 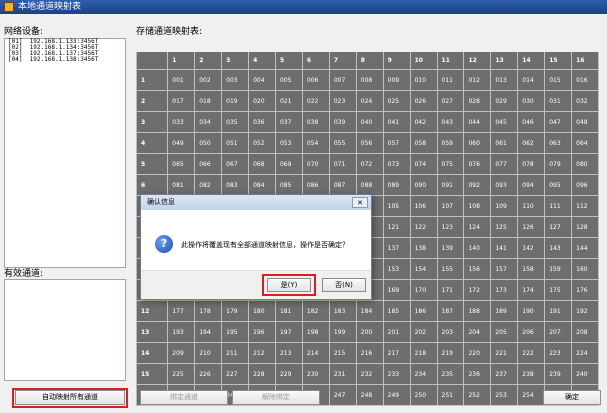 What do you see at coordinates (478, 269) in the screenshot?
I see `table-cell: 156` at bounding box center [478, 269].